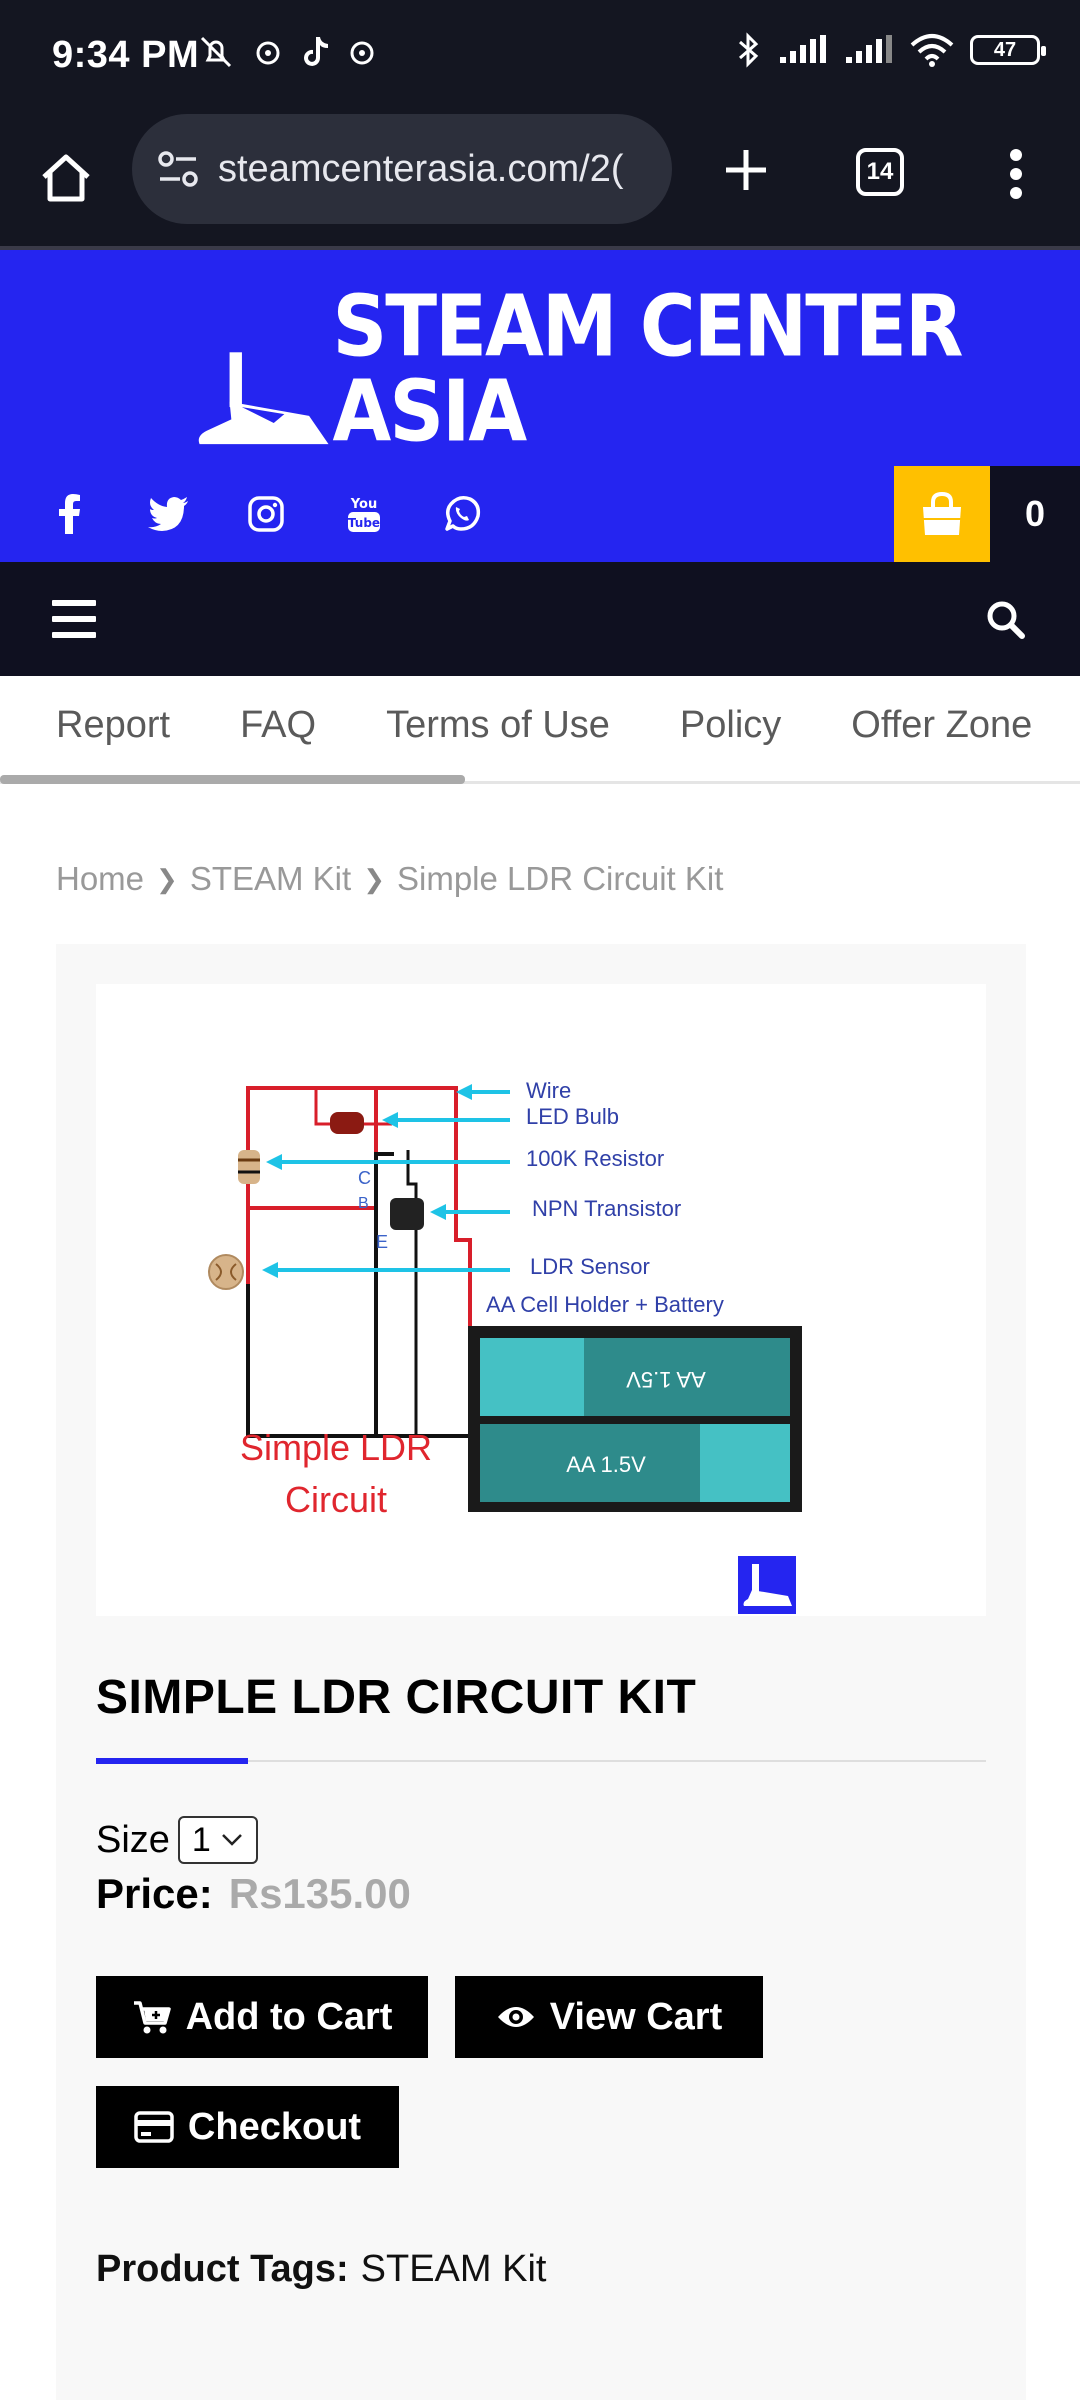  I want to click on caption-line-2: Circuit, so click(336, 1499).